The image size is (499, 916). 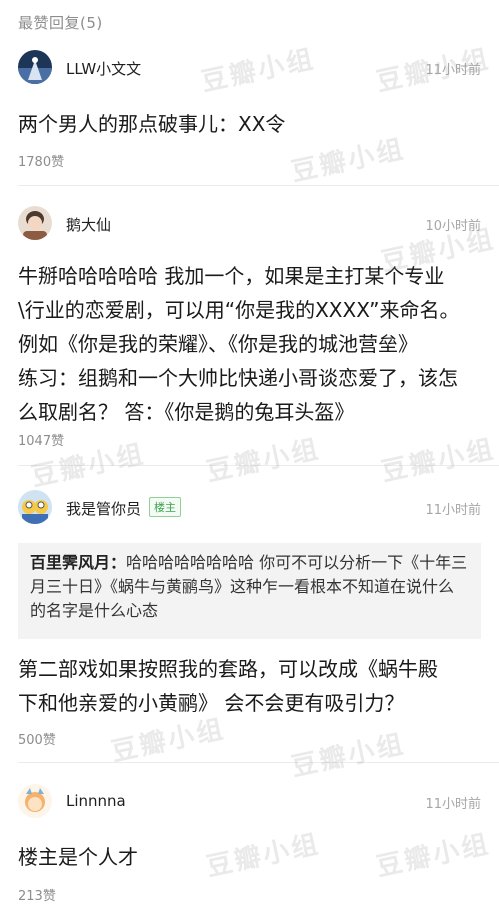 What do you see at coordinates (78, 562) in the screenshot?
I see `quoted-author: 百里霁风月：` at bounding box center [78, 562].